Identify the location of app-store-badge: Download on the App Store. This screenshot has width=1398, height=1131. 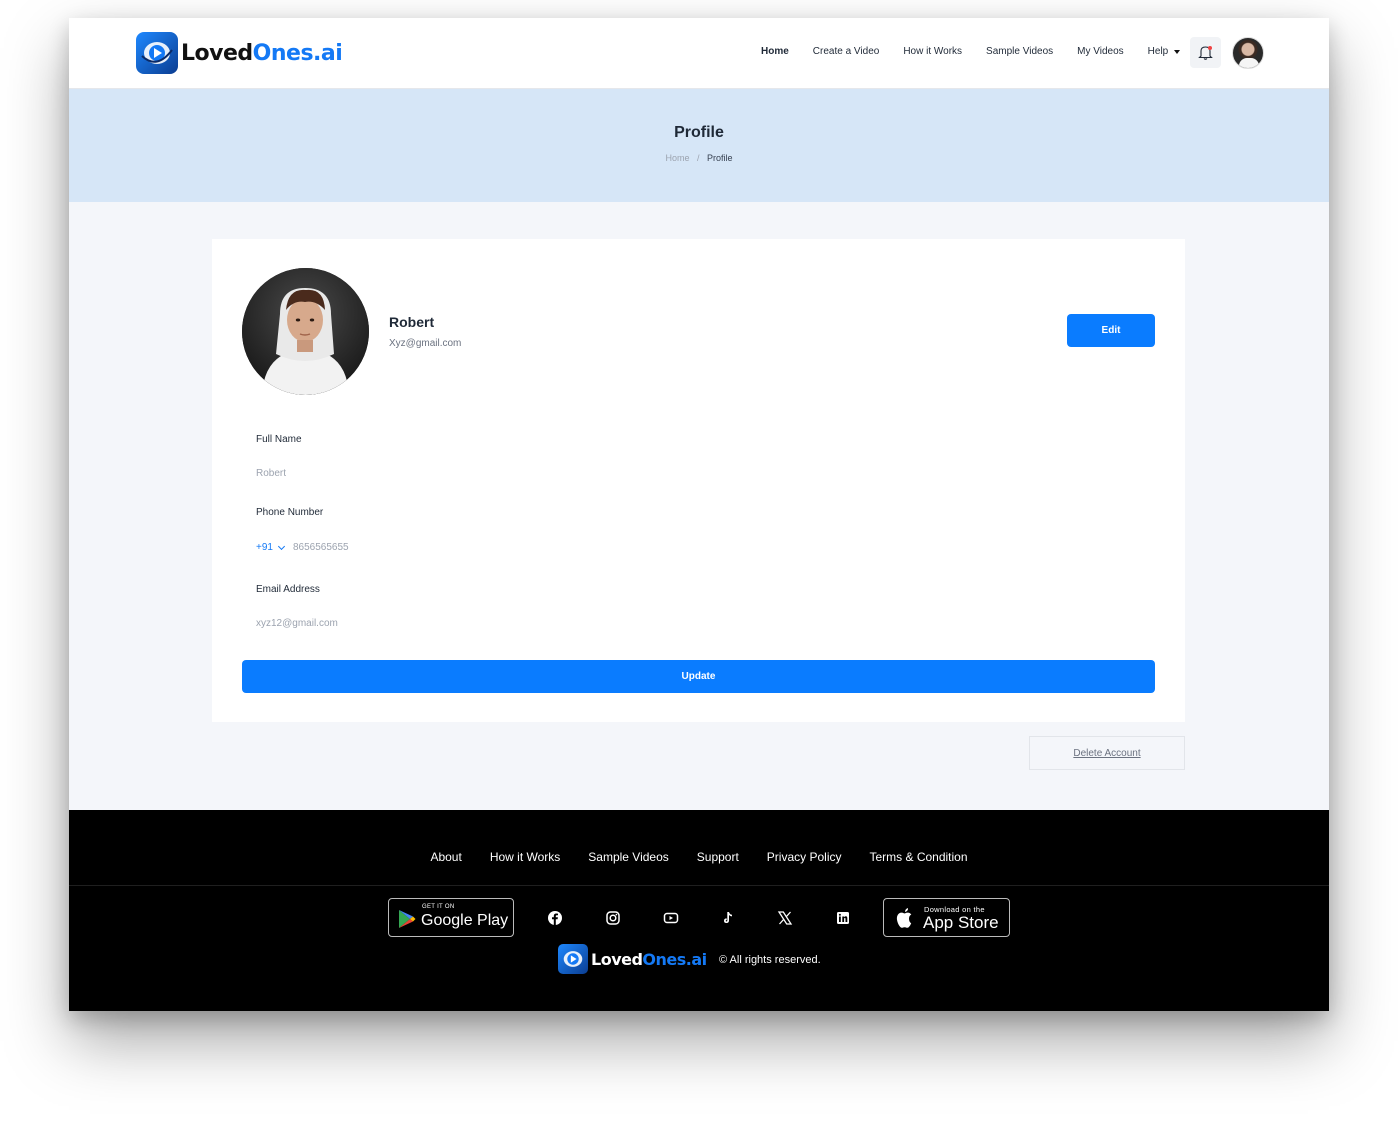
(946, 917).